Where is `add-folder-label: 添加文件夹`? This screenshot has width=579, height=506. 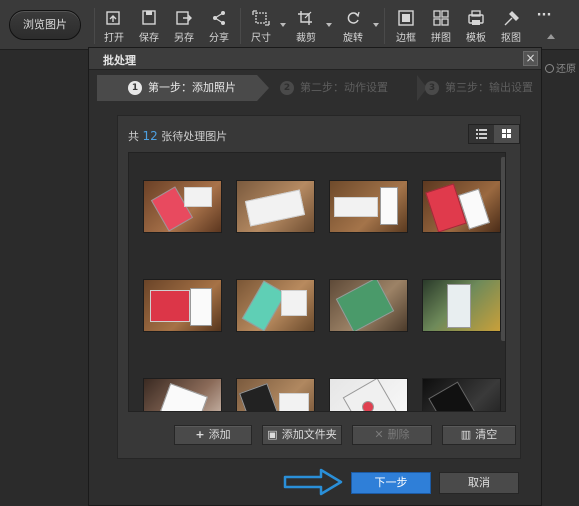
add-folder-label: 添加文件夹 is located at coordinates (309, 434).